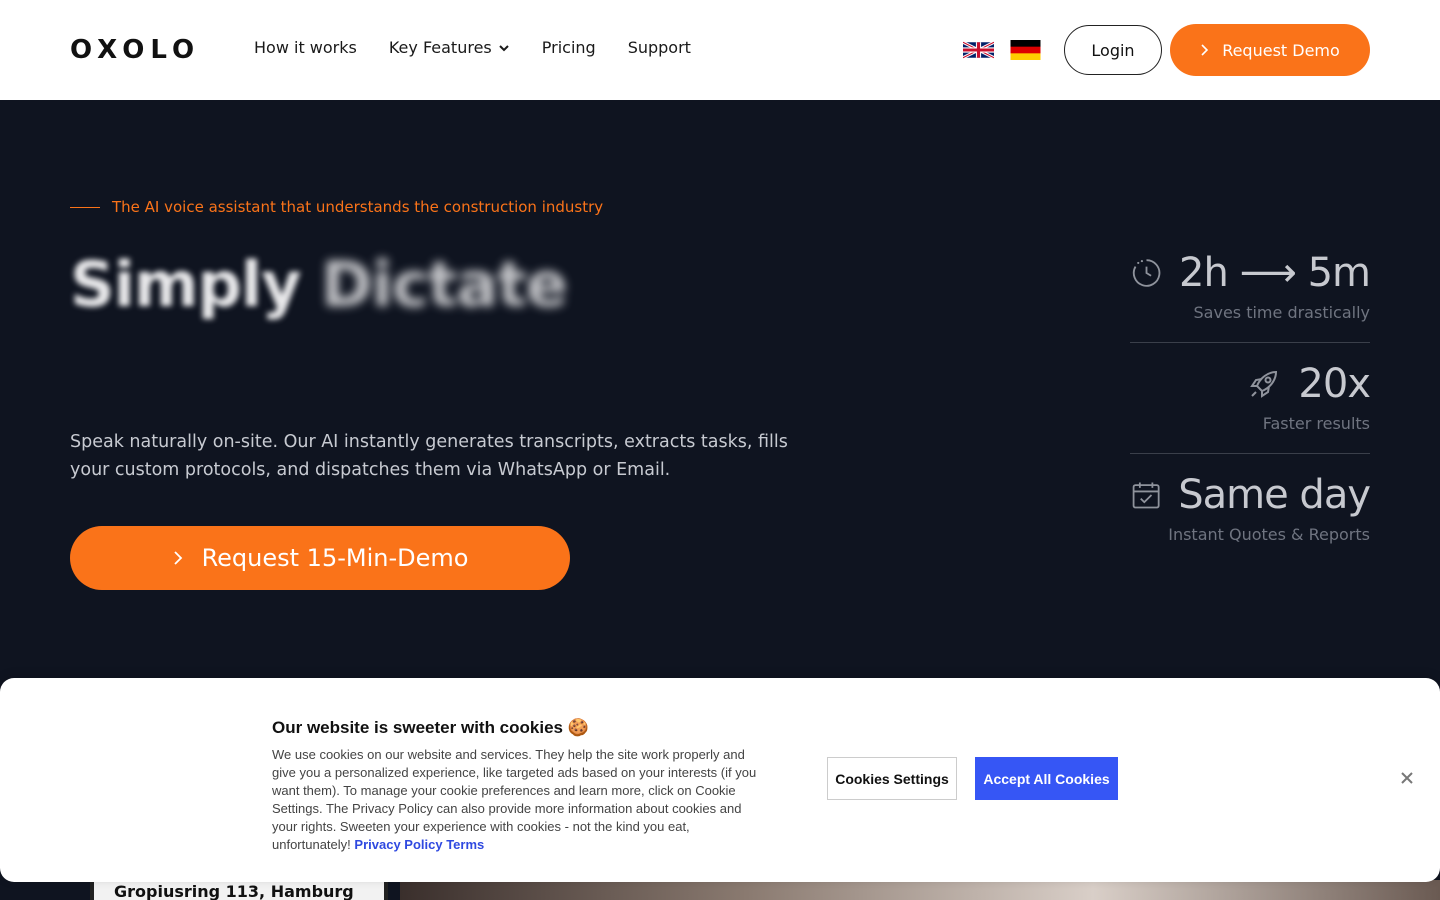 This screenshot has width=1440, height=900. I want to click on chevron-down-icon, so click(504, 47).